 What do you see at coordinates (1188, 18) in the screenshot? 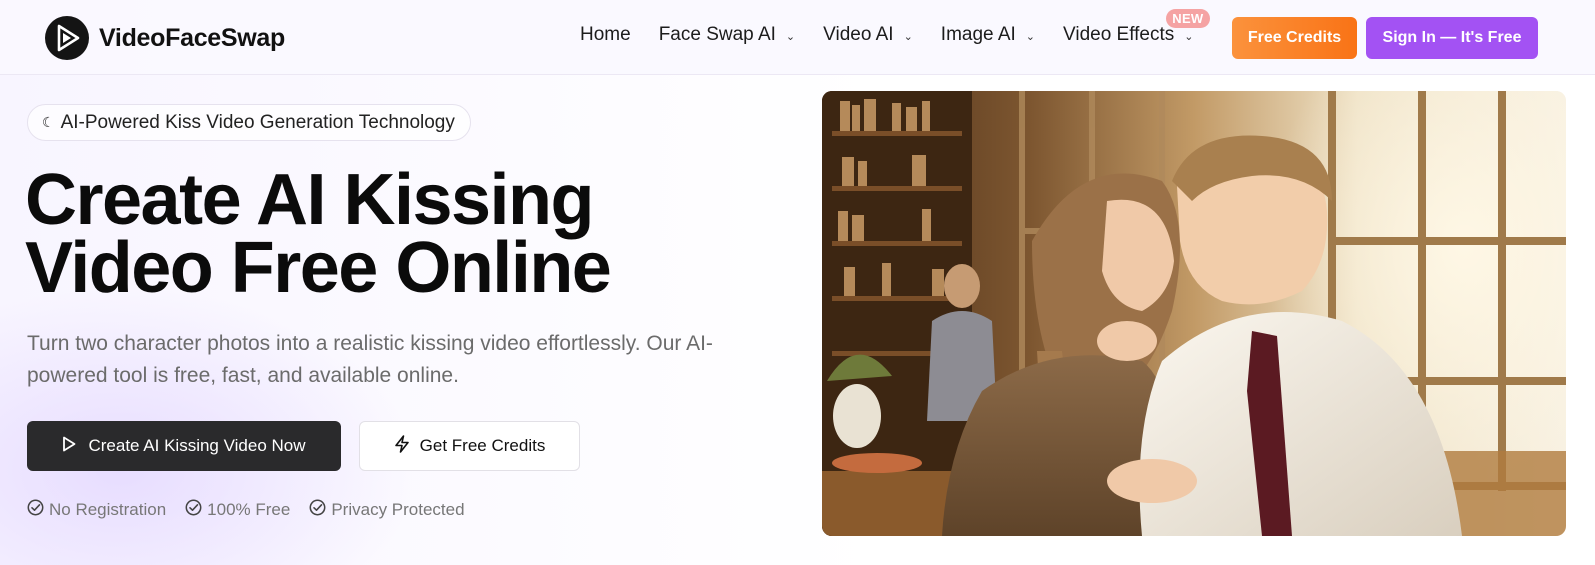
I see `new-badge: NEW` at bounding box center [1188, 18].